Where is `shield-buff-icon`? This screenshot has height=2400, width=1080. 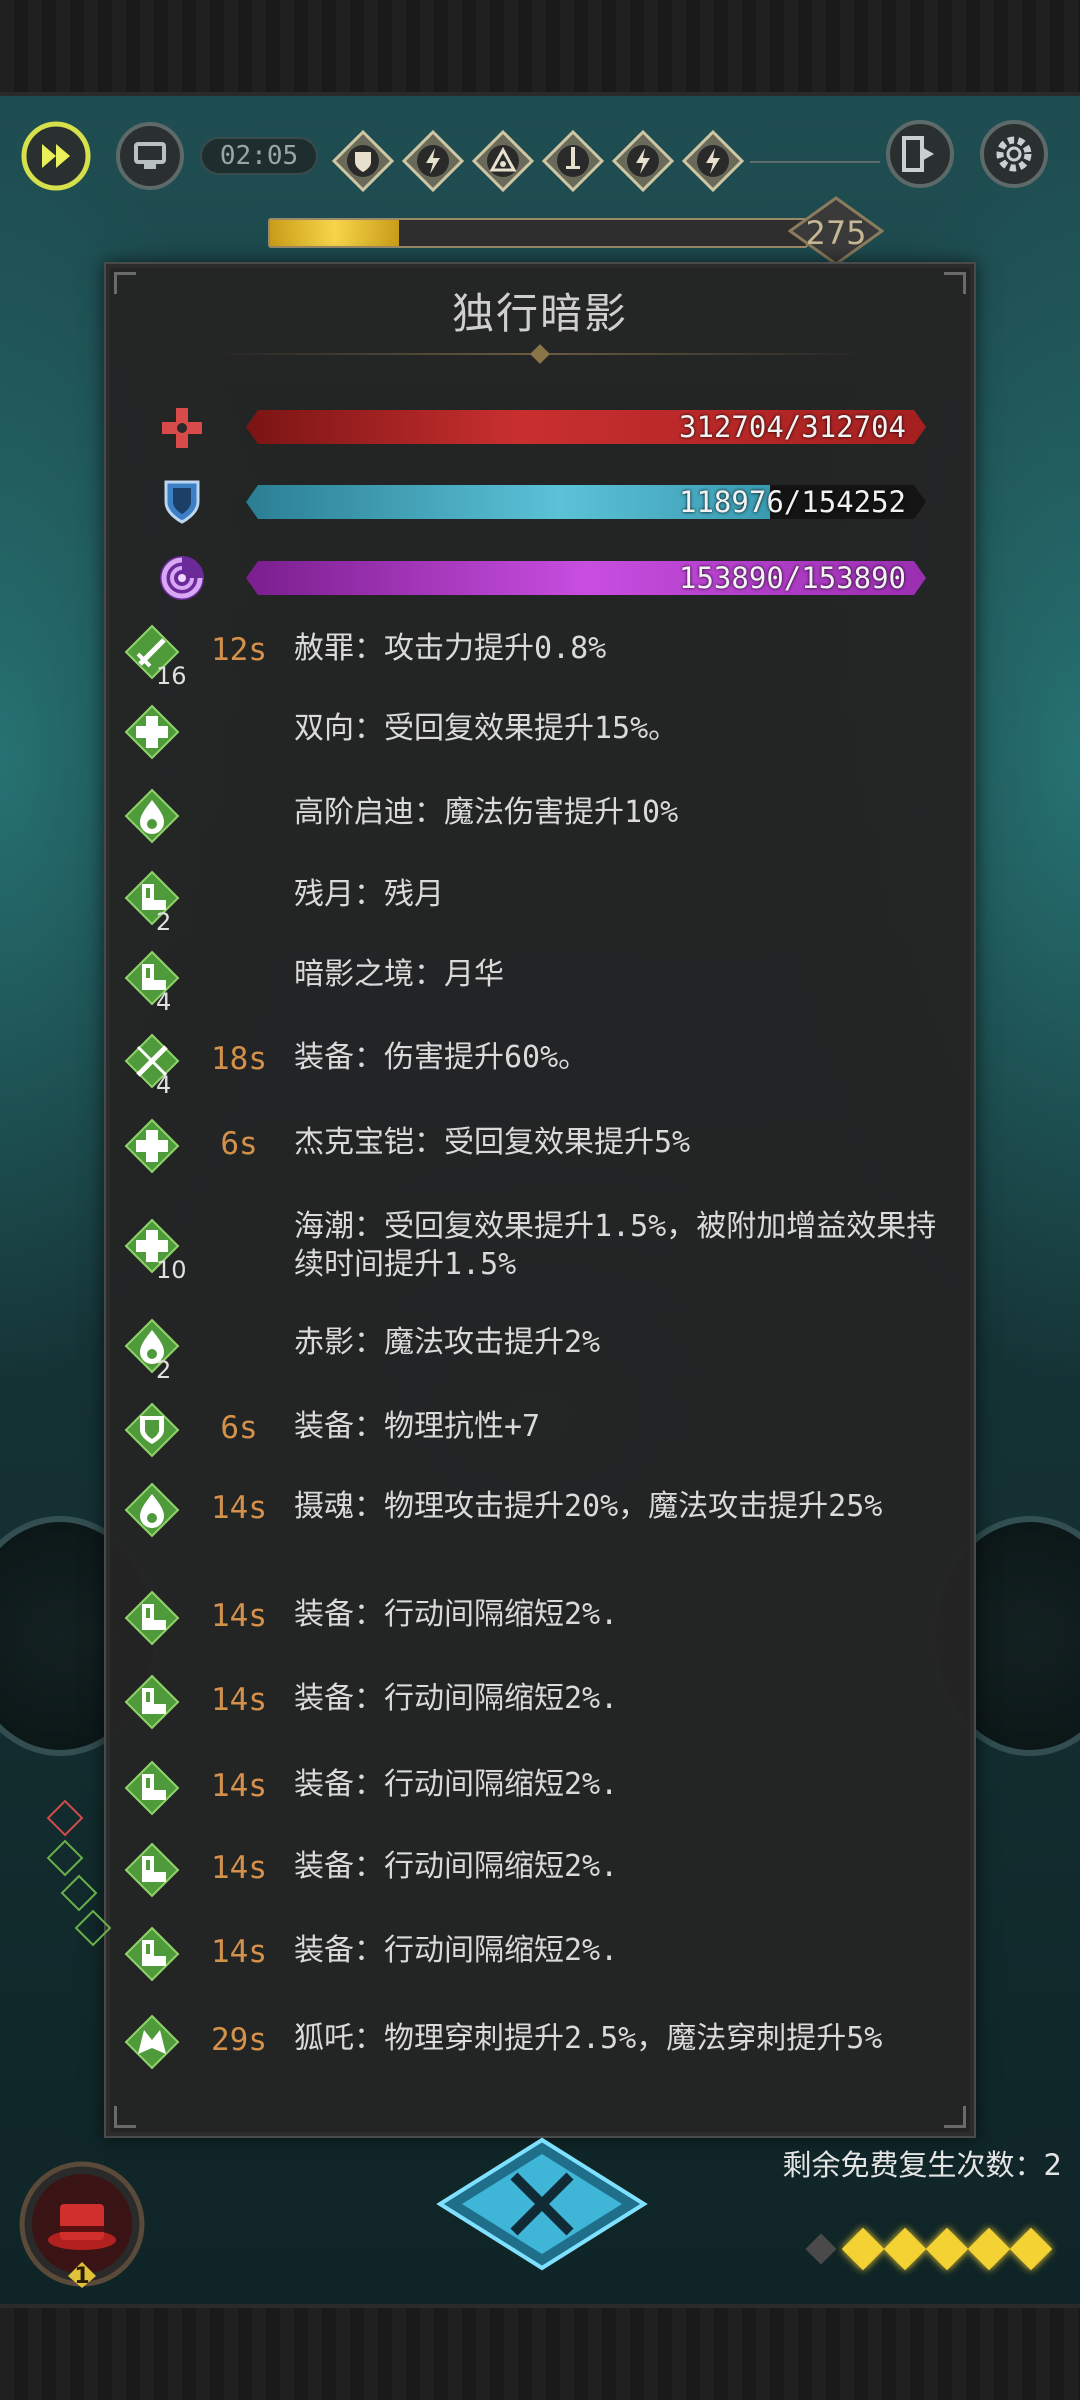
shield-buff-icon is located at coordinates (152, 1430).